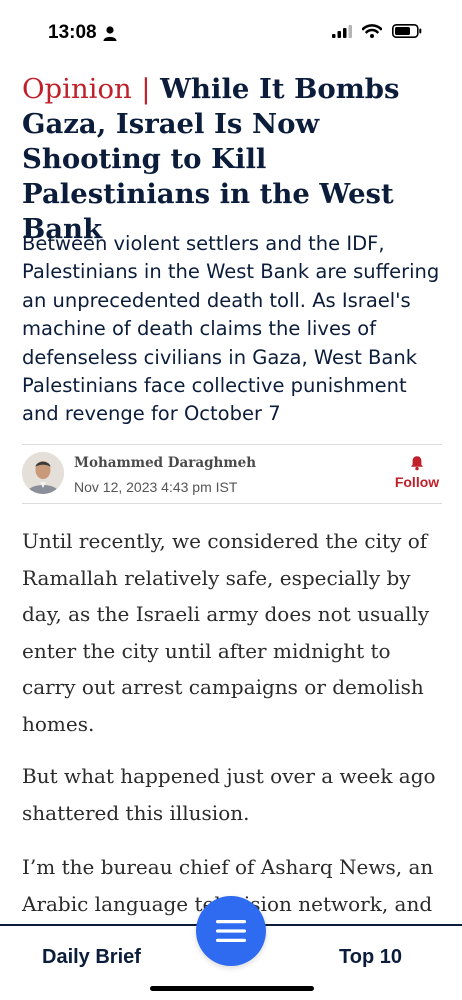 Image resolution: width=462 pixels, height=1000 pixels. What do you see at coordinates (232, 988) in the screenshot?
I see `home-indicator` at bounding box center [232, 988].